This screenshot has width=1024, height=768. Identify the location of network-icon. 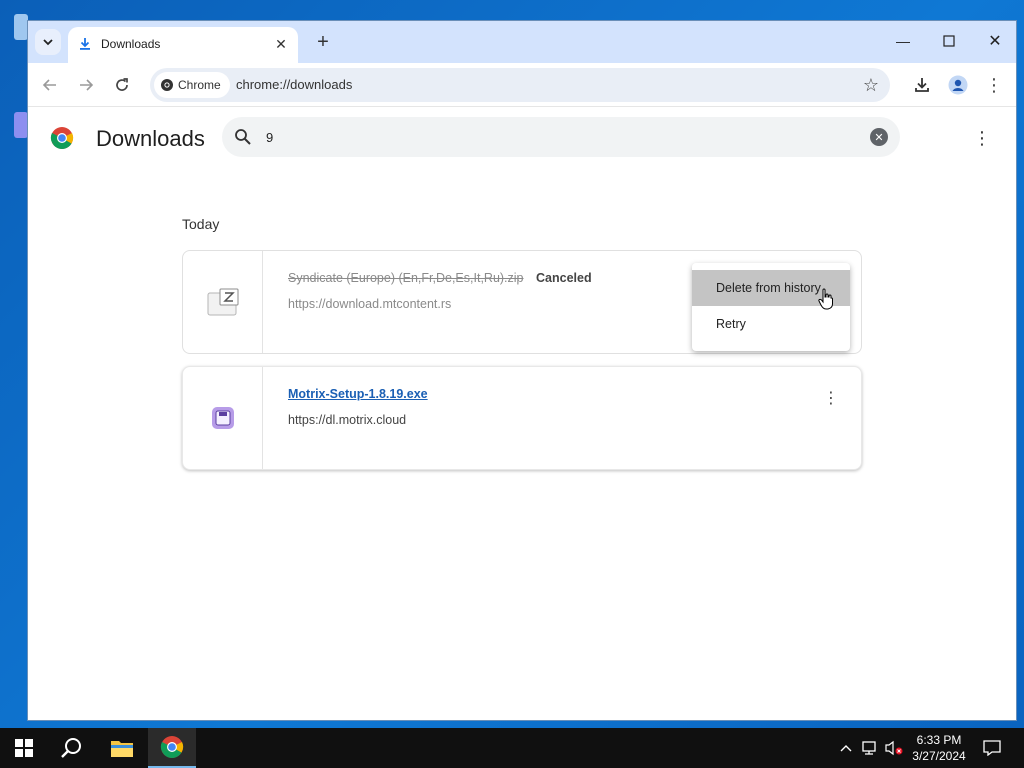
(870, 748).